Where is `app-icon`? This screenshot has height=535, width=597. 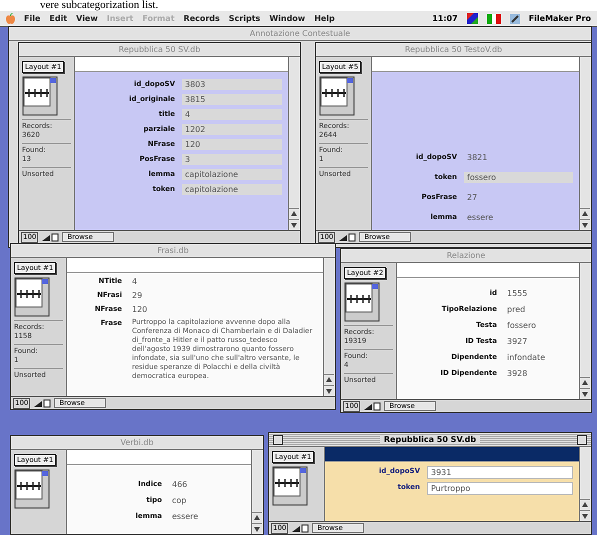
app-icon is located at coordinates (515, 19).